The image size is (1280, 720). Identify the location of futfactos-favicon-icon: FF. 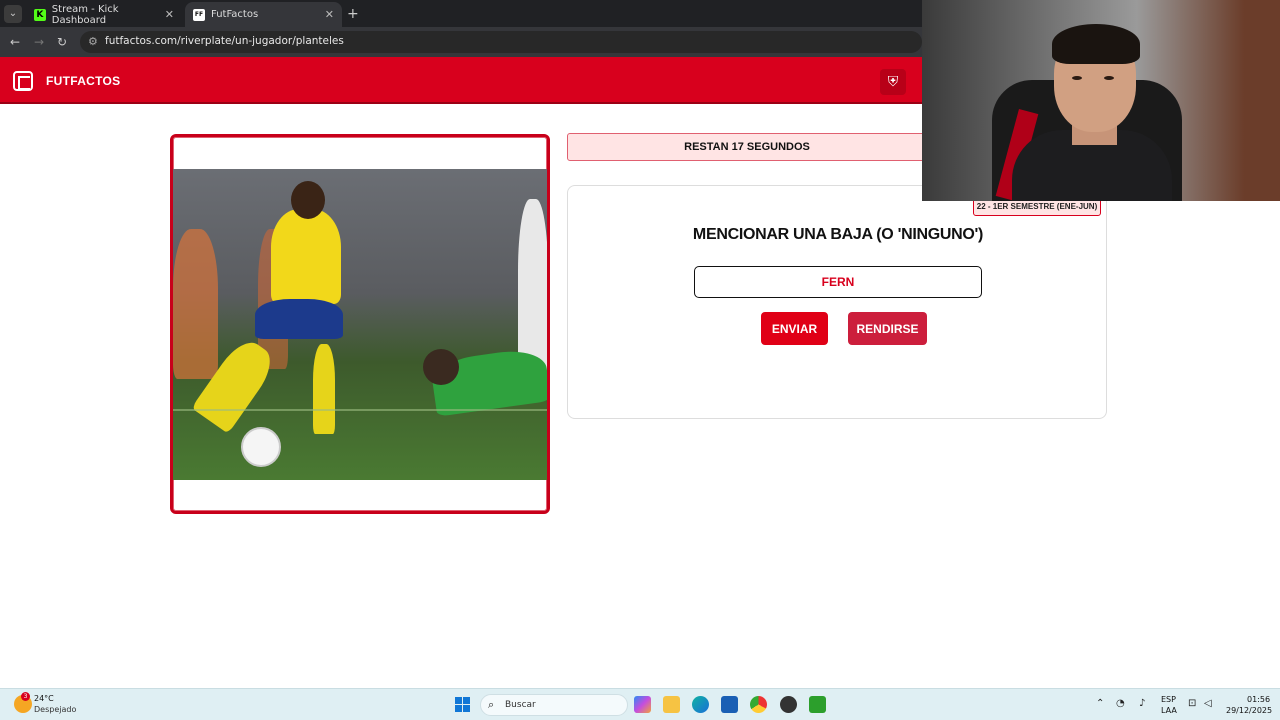
(199, 14).